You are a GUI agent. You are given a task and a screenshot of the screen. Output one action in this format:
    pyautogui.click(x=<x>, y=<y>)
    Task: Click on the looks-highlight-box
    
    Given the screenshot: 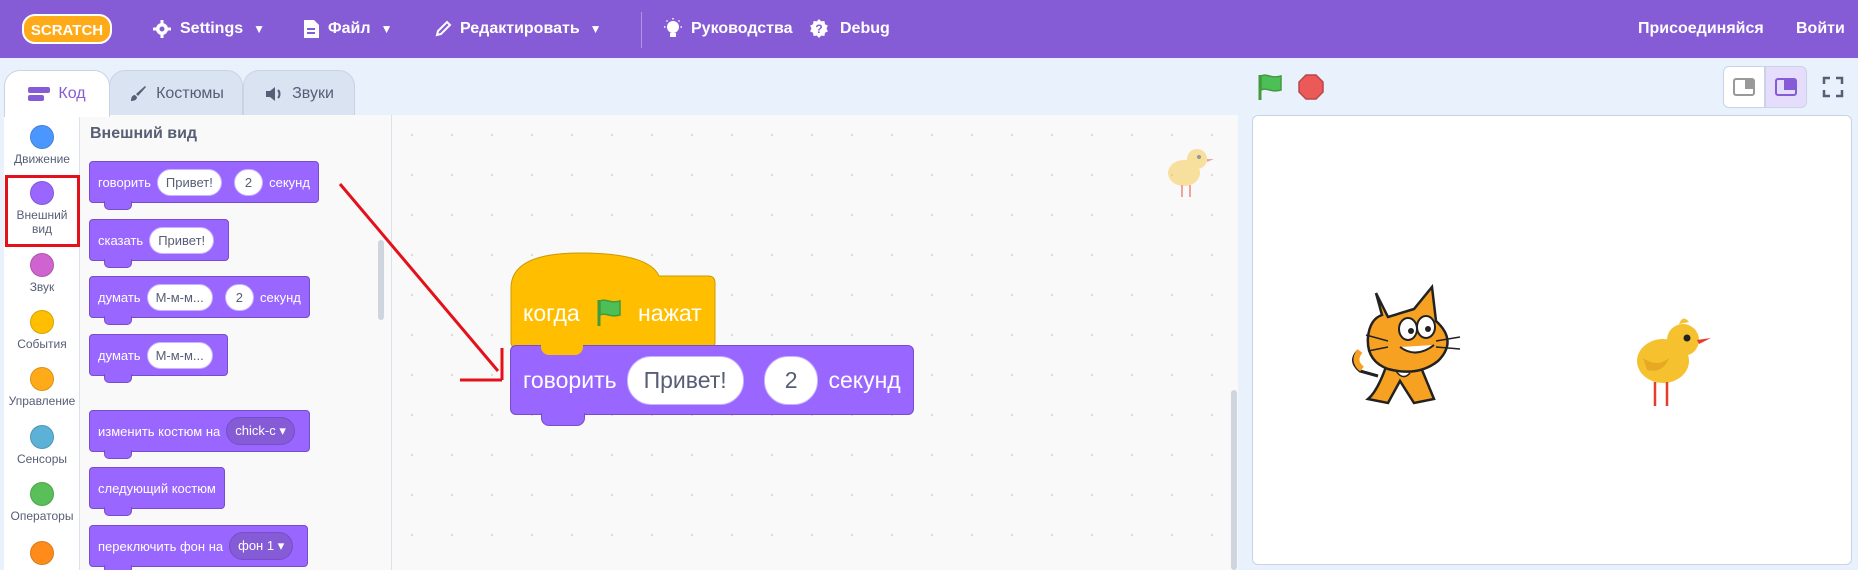 What is the action you would take?
    pyautogui.click(x=42, y=211)
    